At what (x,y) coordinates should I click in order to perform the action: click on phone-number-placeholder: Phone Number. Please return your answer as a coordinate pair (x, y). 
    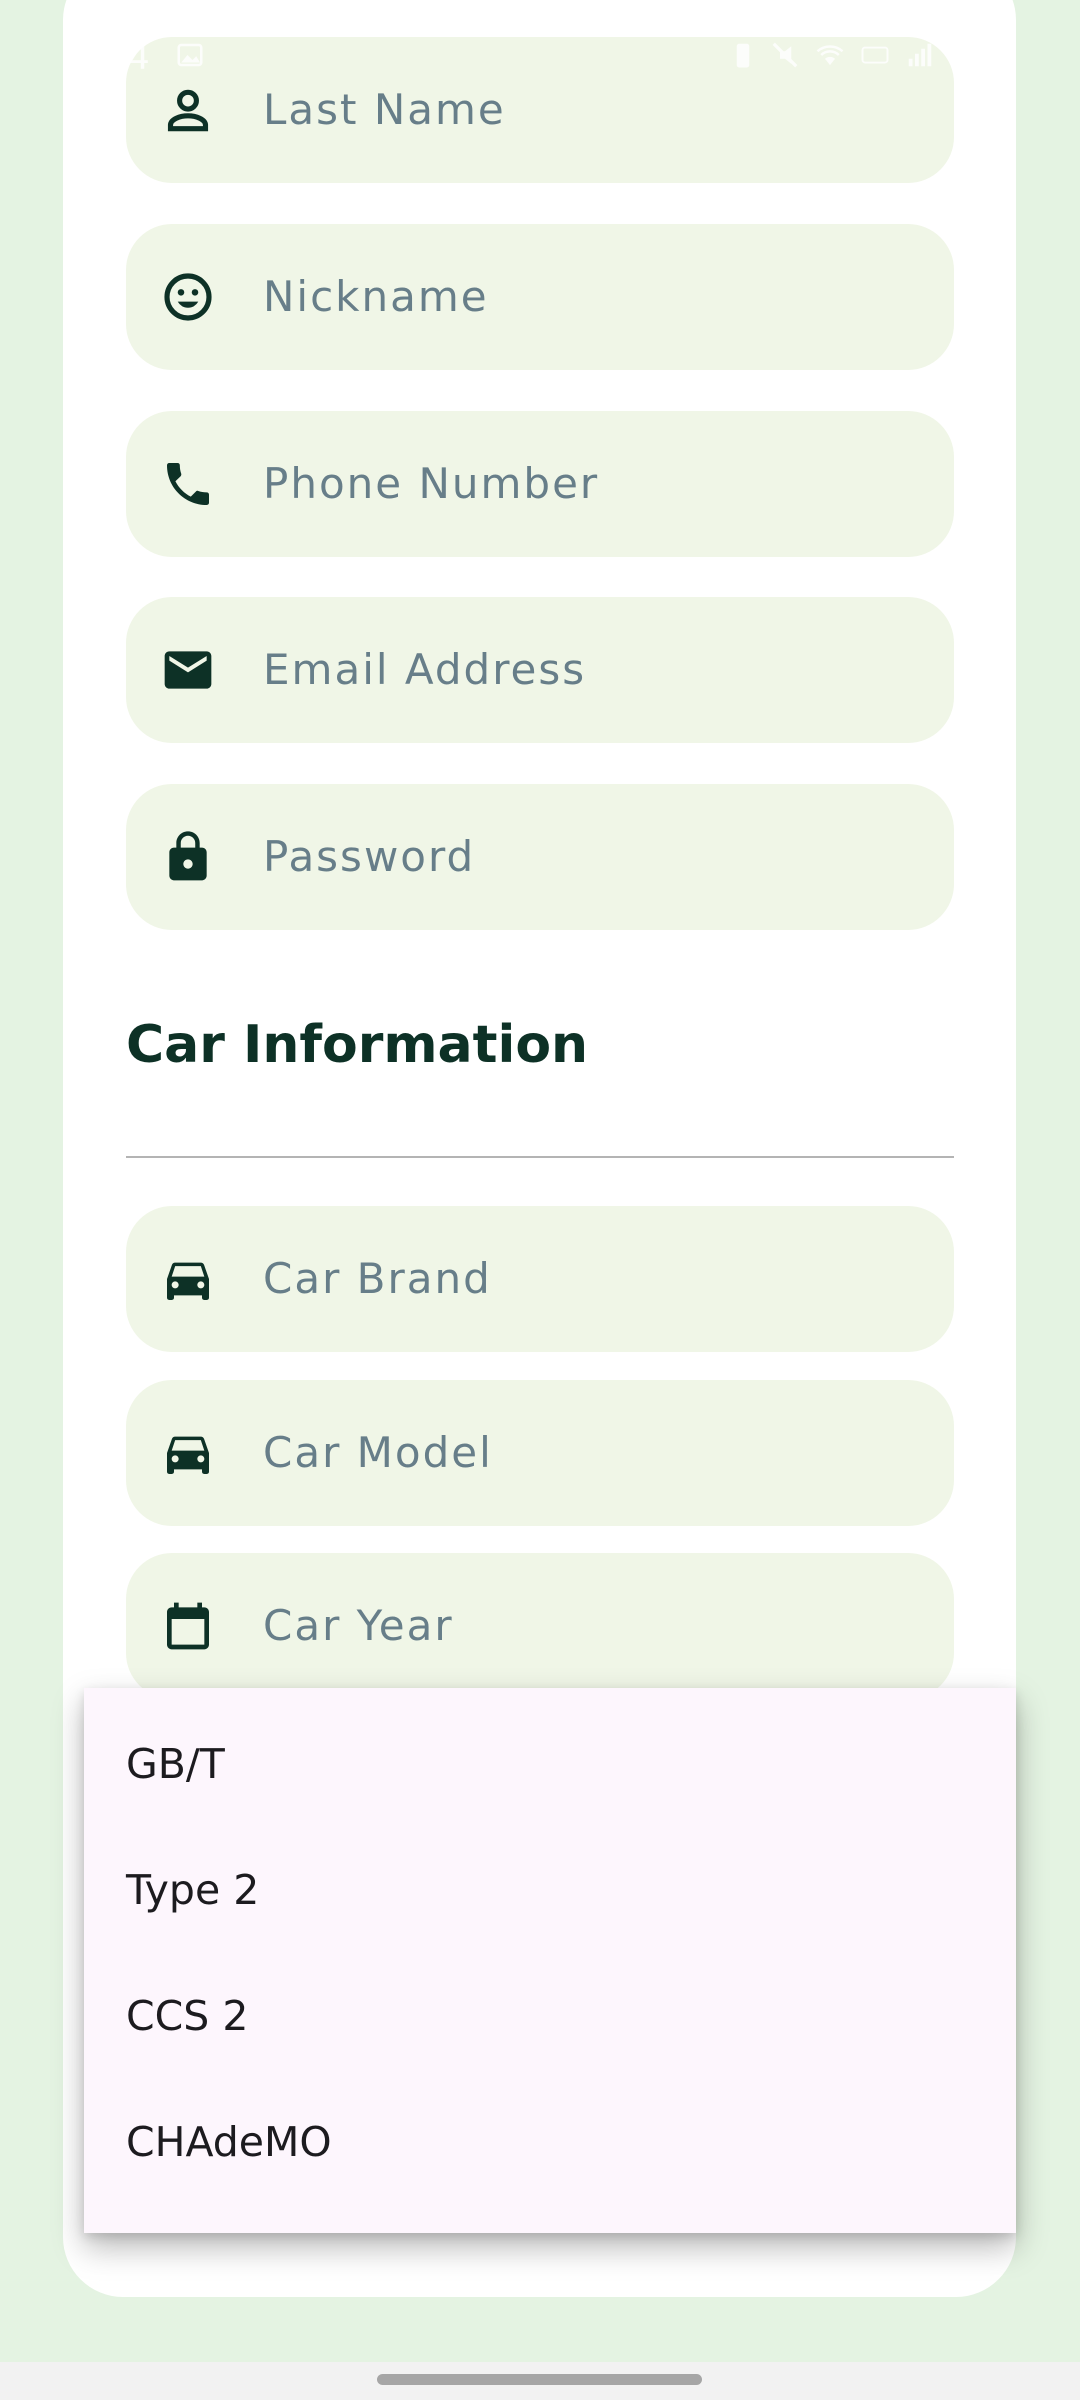
    Looking at the image, I should click on (431, 483).